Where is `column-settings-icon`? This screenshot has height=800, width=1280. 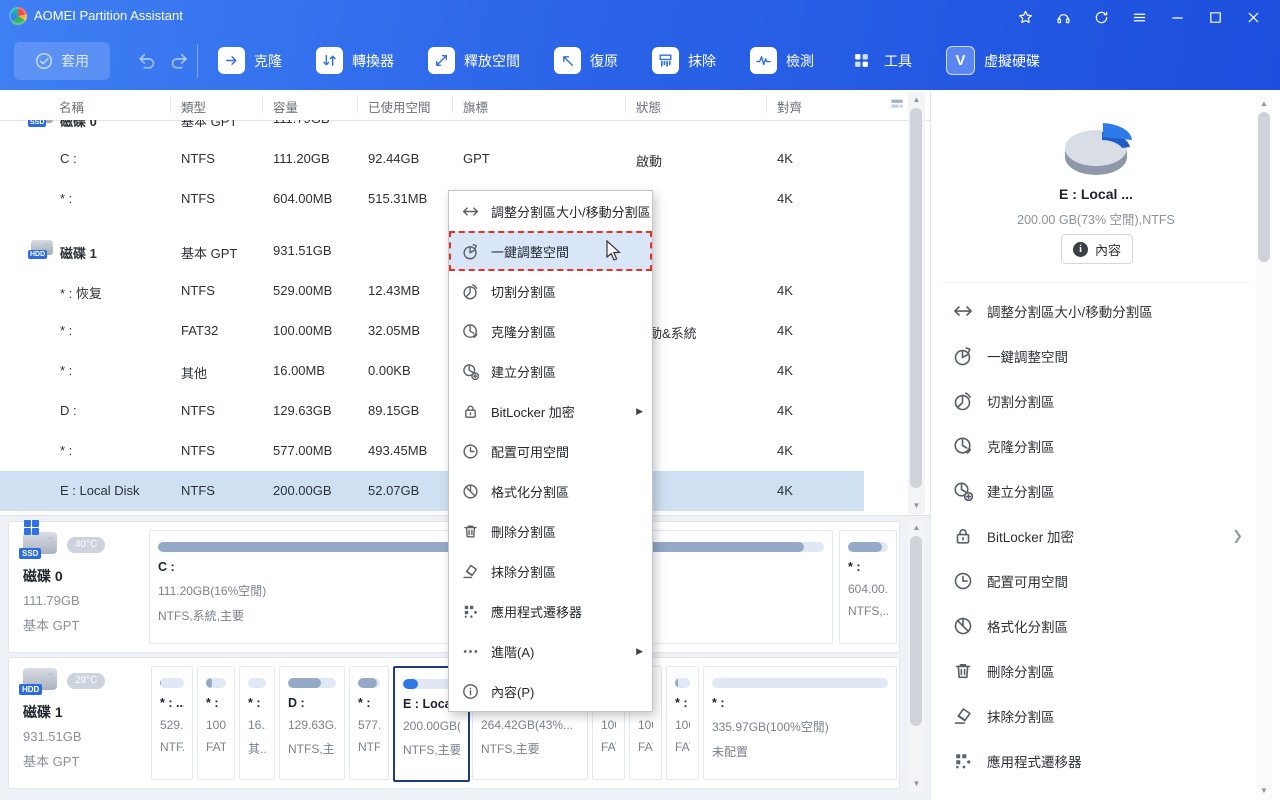 column-settings-icon is located at coordinates (897, 104).